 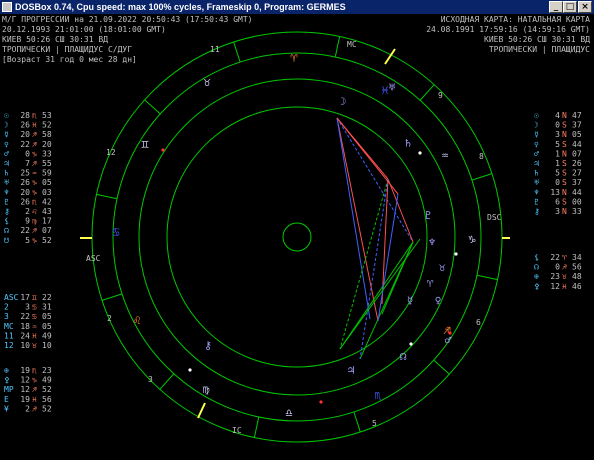 I want to click on inner-planet-8: ♃, so click(x=351, y=370).